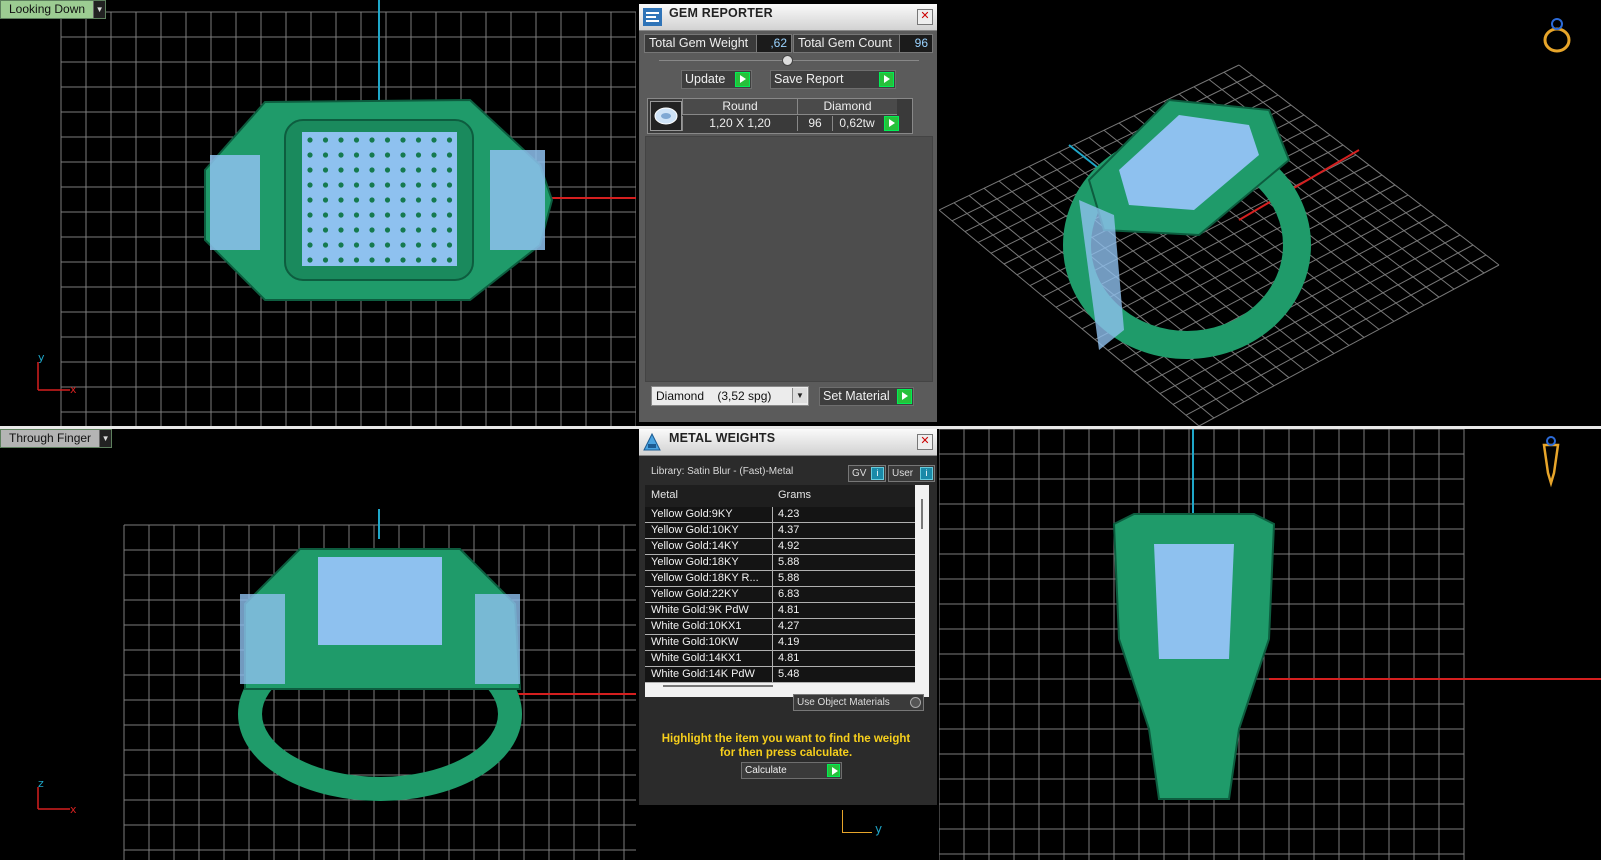  I want to click on metal-name: White Gold:10KX1, so click(696, 626).